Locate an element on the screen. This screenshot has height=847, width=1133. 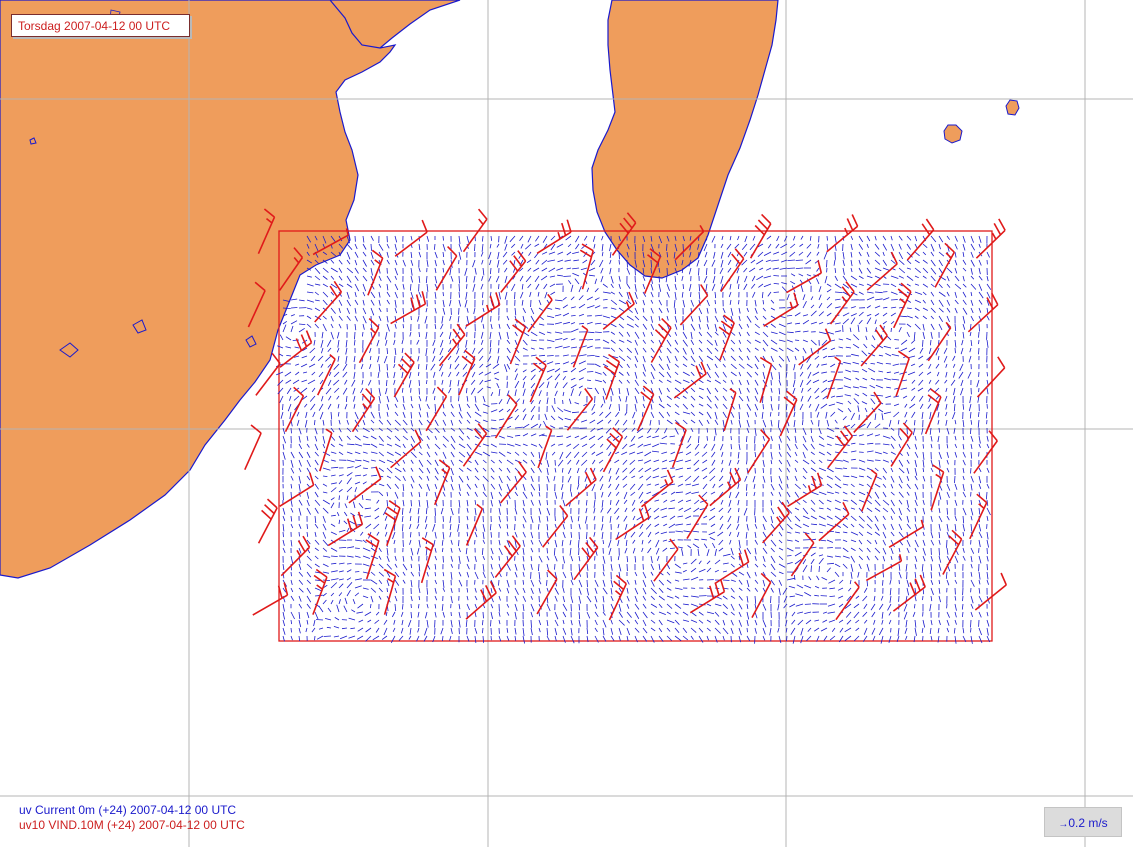
scale-reference: →0.2 m/s is located at coordinates (1083, 822).